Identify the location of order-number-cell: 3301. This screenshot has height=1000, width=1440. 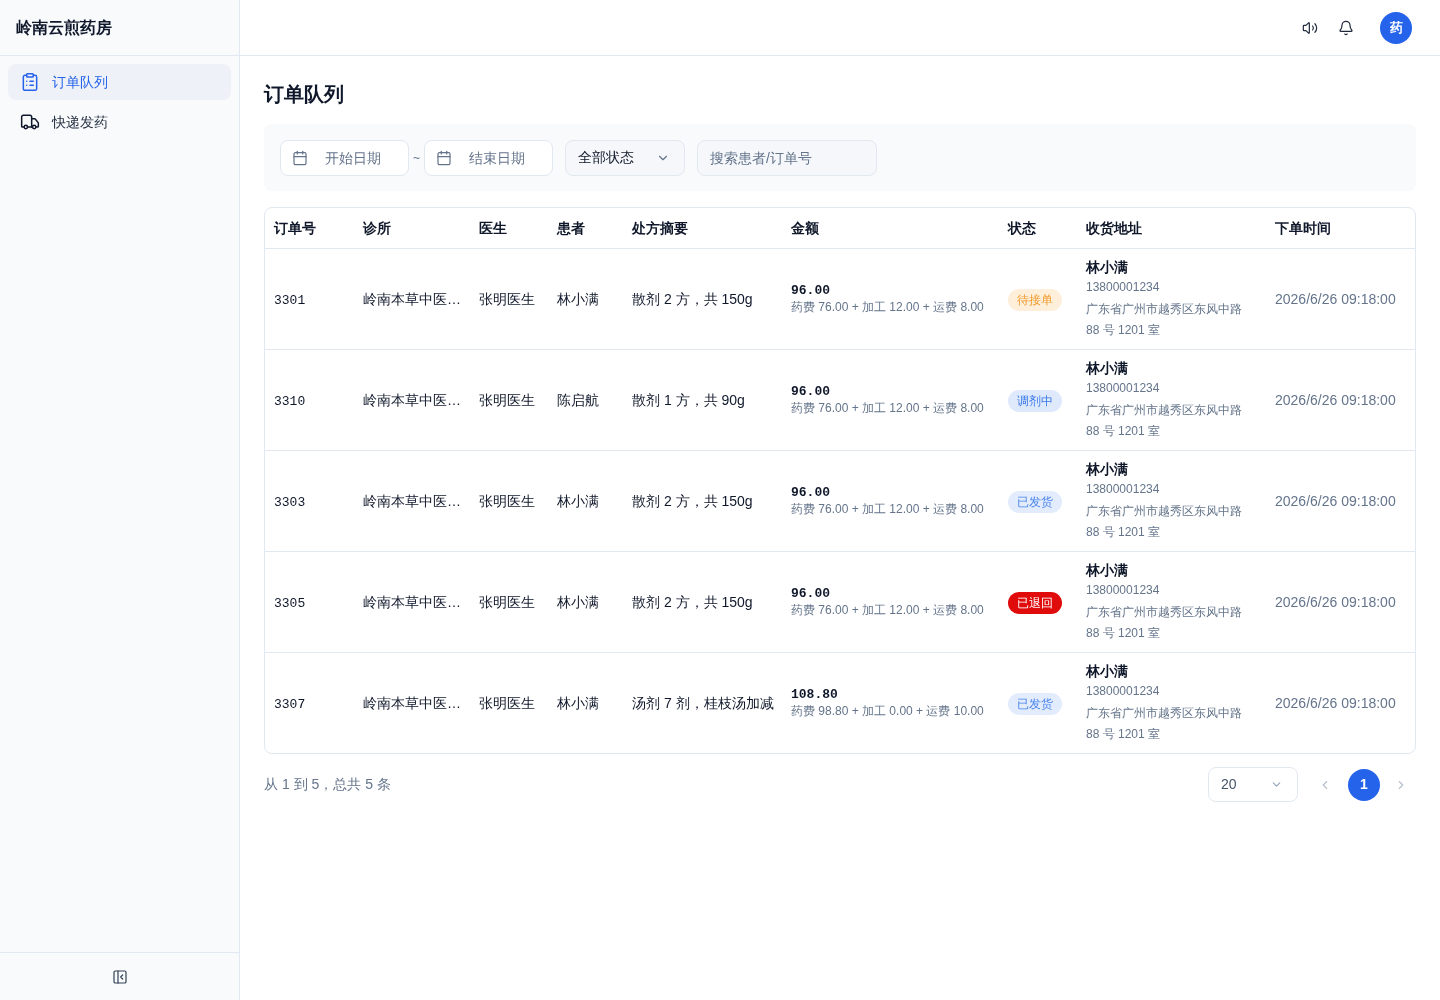
(290, 300).